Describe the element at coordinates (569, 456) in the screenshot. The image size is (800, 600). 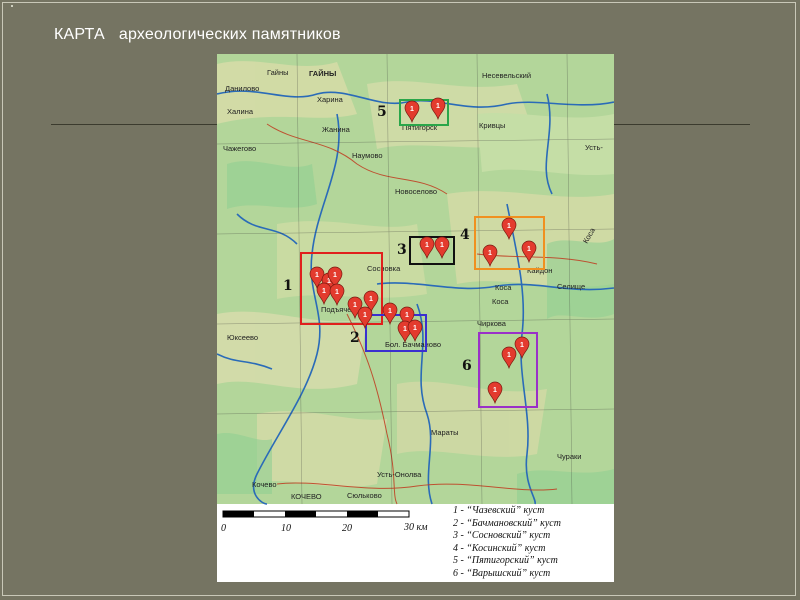
I see `place-churaki: Чураки` at that location.